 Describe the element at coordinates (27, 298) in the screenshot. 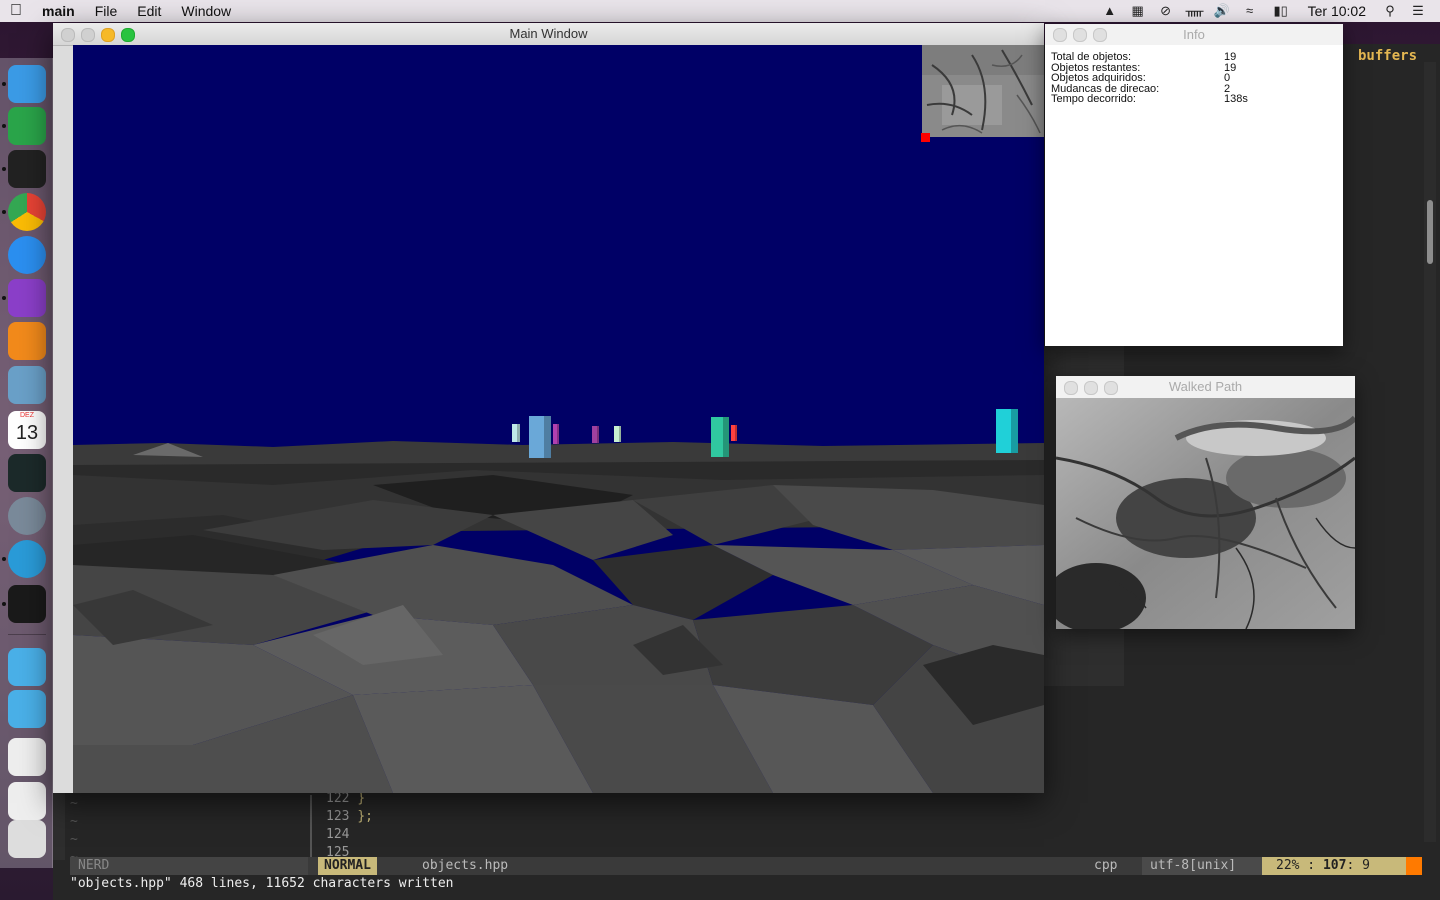

I see `dock-dash-icon` at that location.